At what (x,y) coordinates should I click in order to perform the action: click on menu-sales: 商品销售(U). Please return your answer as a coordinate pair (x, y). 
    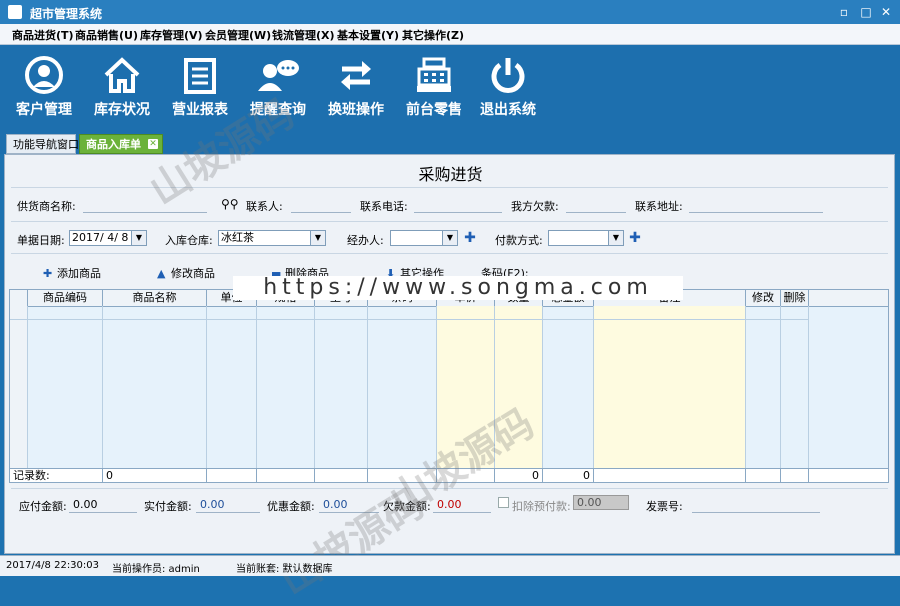
    Looking at the image, I should click on (106, 35).